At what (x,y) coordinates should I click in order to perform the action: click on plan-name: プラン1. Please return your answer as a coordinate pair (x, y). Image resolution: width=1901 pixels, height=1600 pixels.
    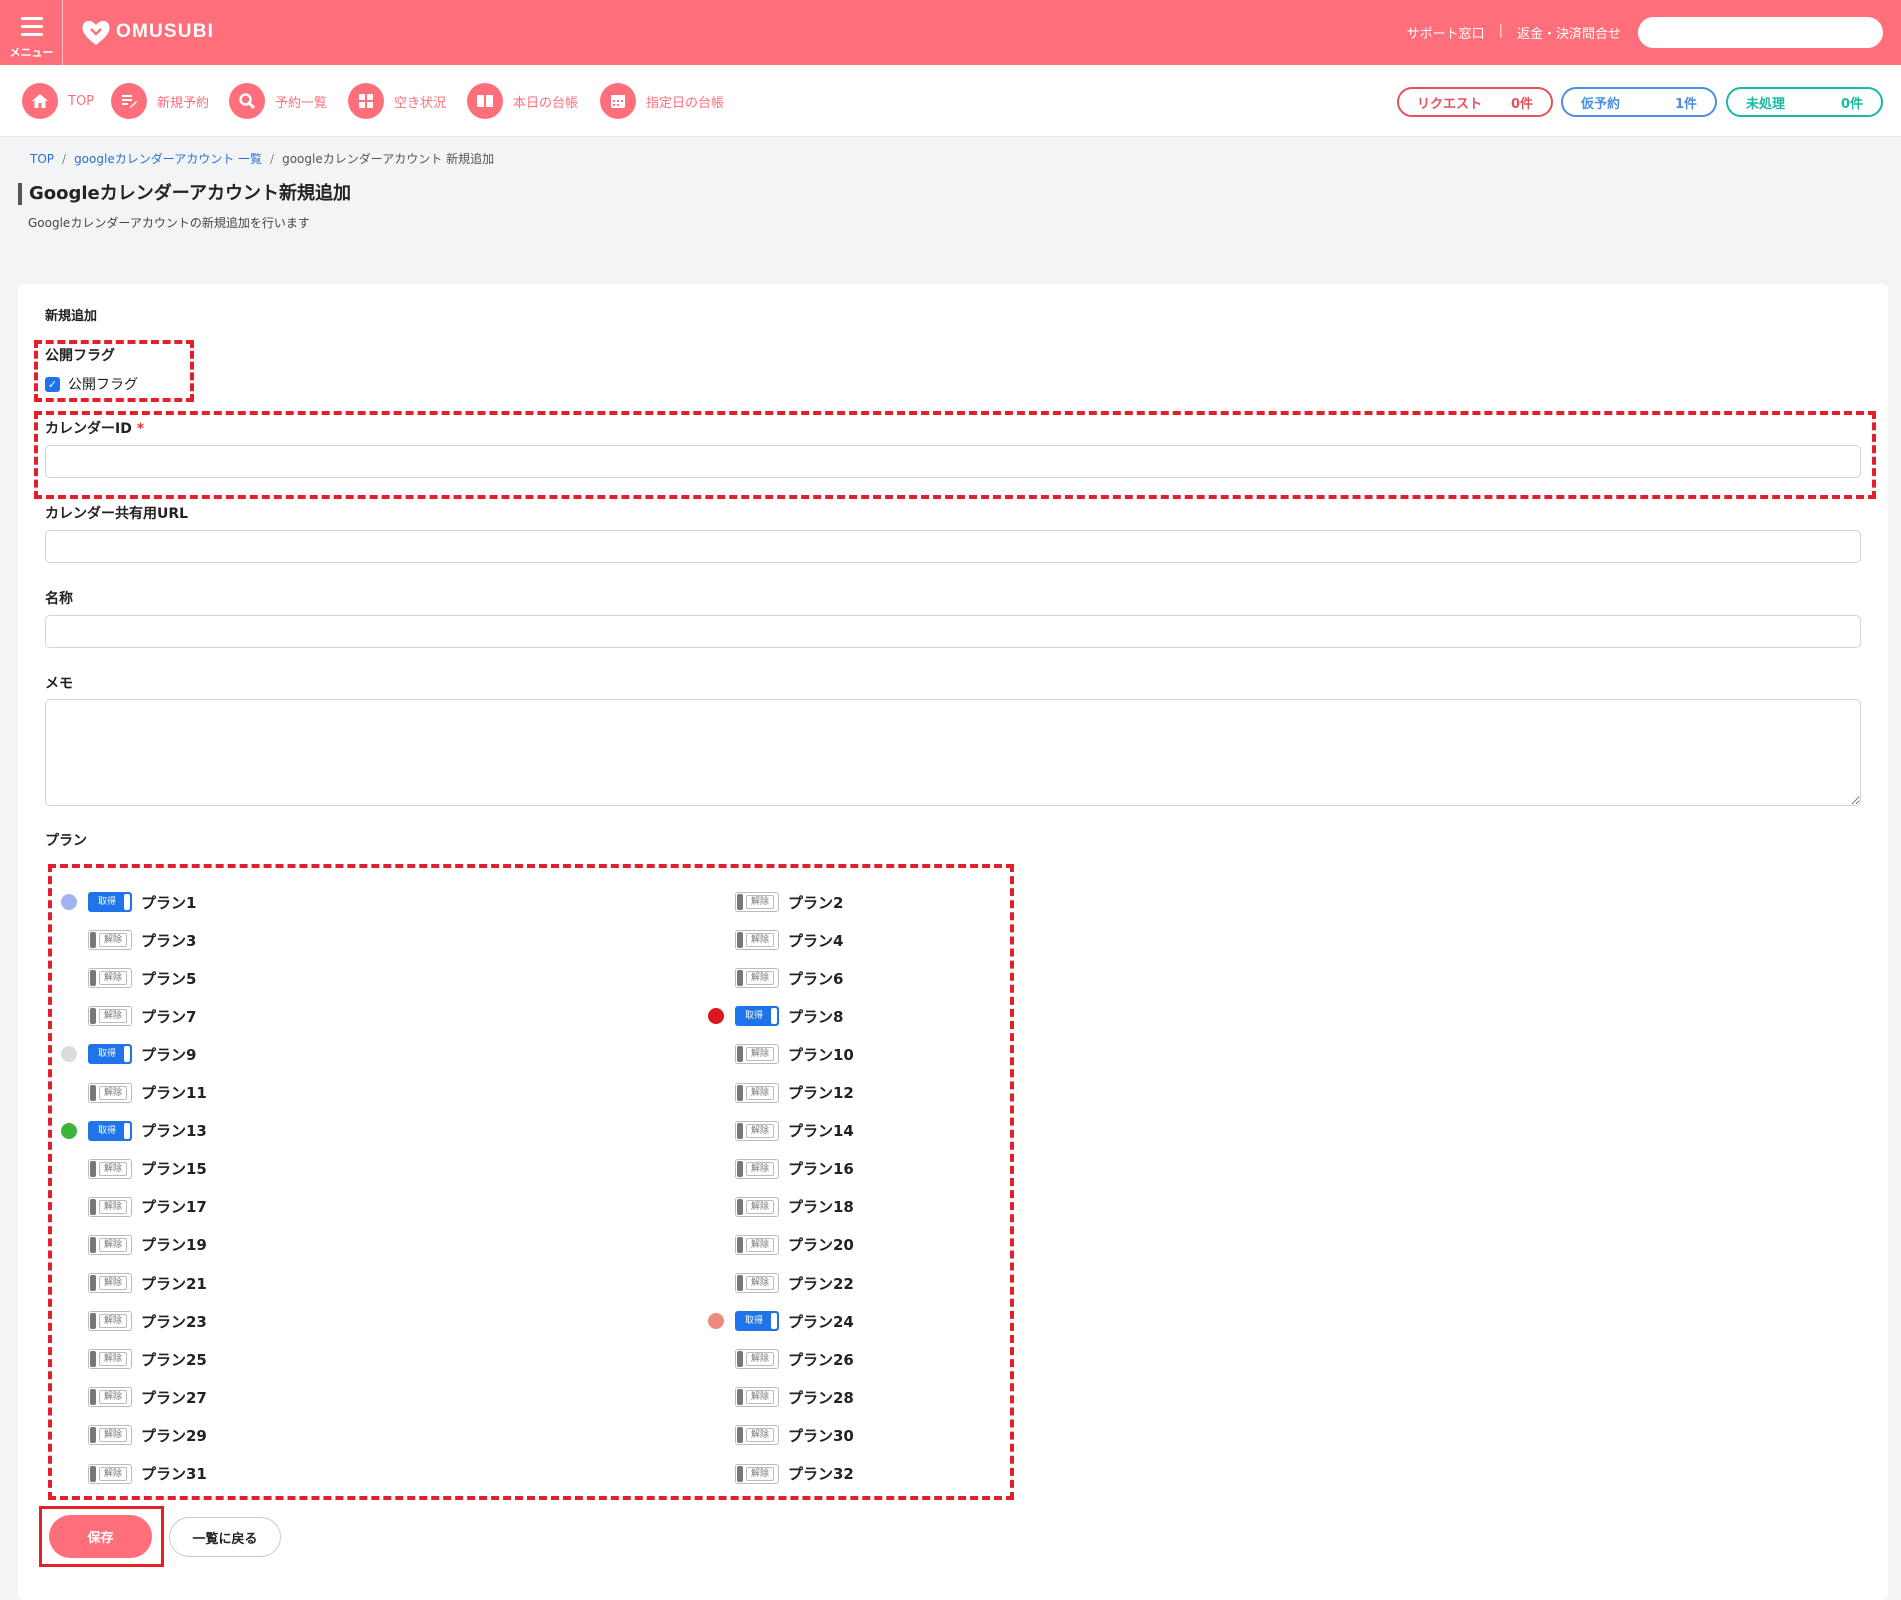
    Looking at the image, I should click on (169, 902).